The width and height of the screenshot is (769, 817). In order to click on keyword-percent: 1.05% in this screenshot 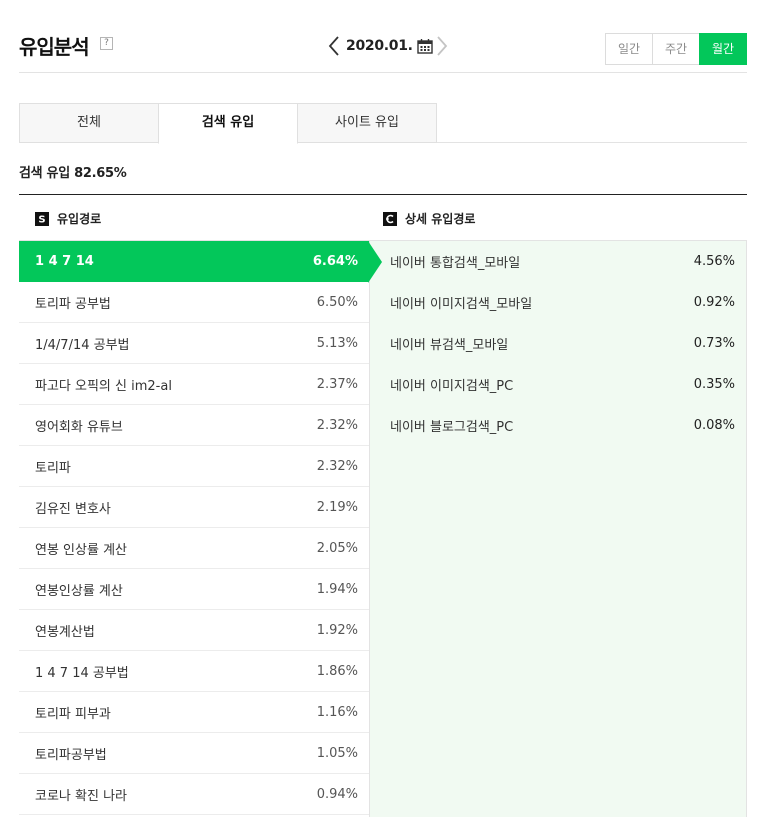, I will do `click(337, 753)`.